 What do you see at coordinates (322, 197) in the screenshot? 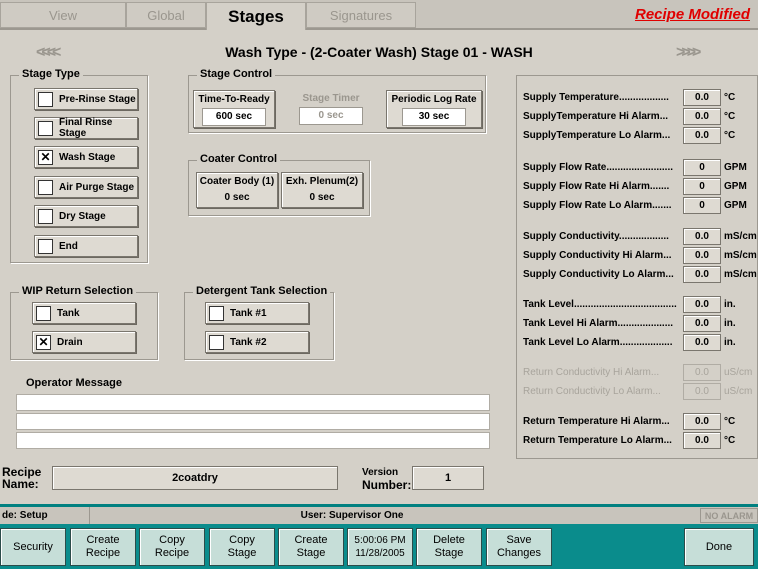
I see `exh-plenum-value: 0 sec` at bounding box center [322, 197].